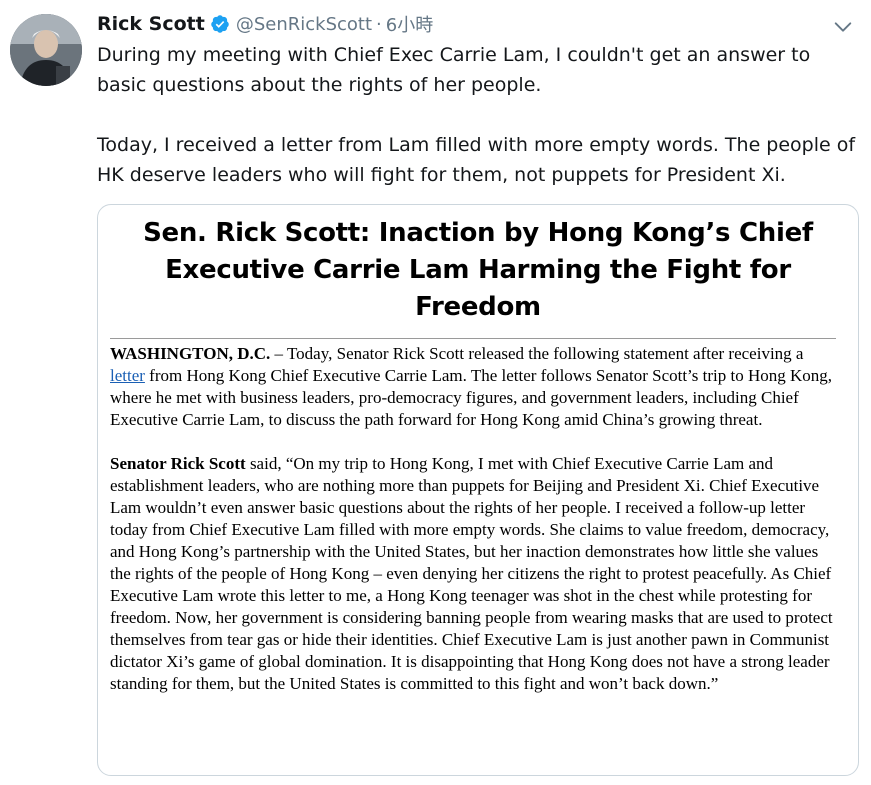  Describe the element at coordinates (151, 24) in the screenshot. I see `author-name: Rick Scott` at that location.